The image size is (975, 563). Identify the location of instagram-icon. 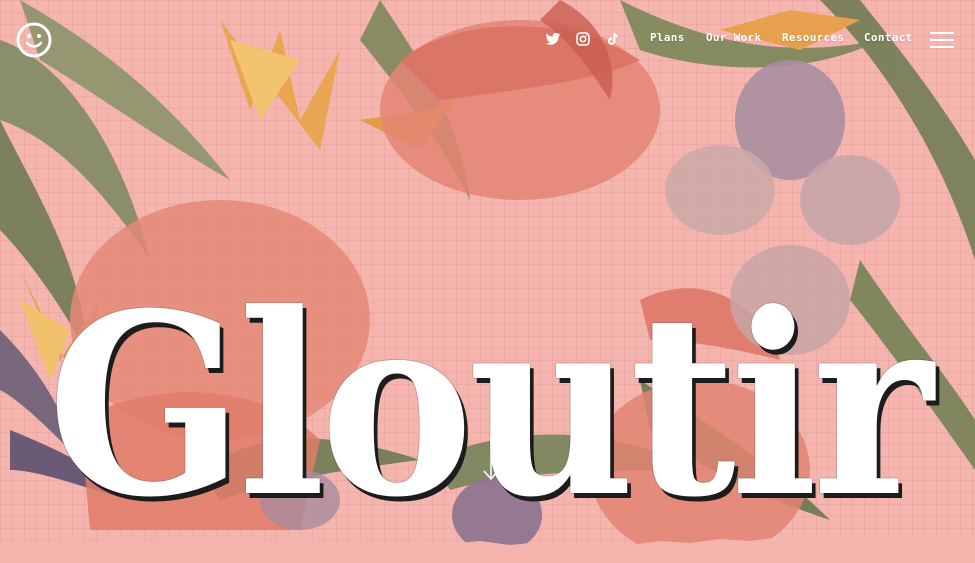
(584, 40).